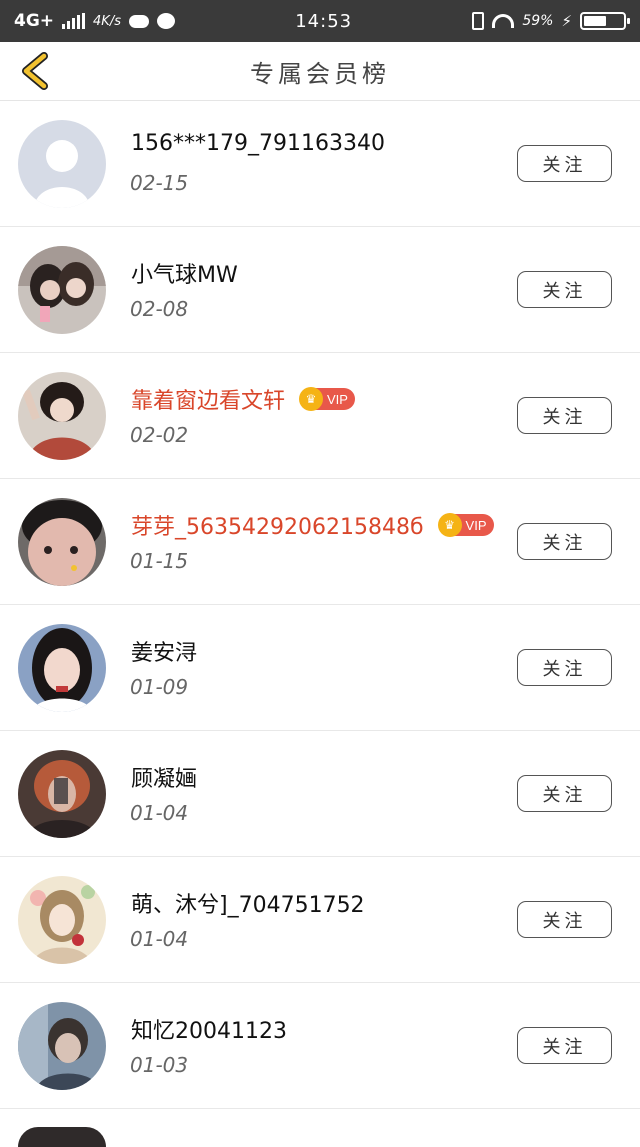  I want to click on member-date: 02-15, so click(159, 183).